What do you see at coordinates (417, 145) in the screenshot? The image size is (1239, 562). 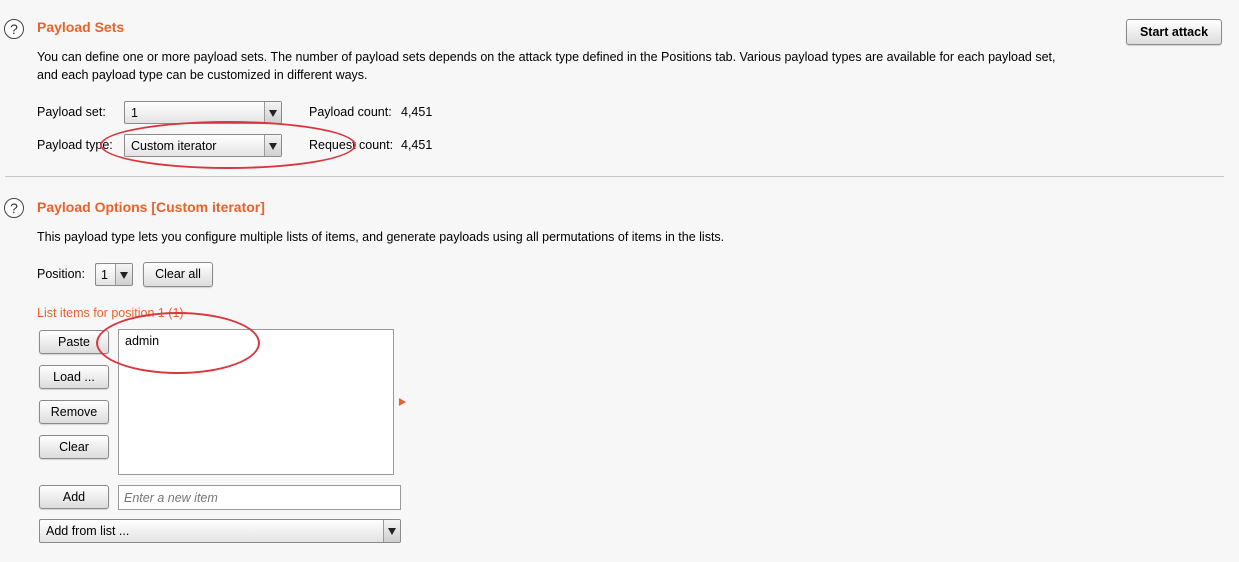 I see `request-count-value: 4,451` at bounding box center [417, 145].